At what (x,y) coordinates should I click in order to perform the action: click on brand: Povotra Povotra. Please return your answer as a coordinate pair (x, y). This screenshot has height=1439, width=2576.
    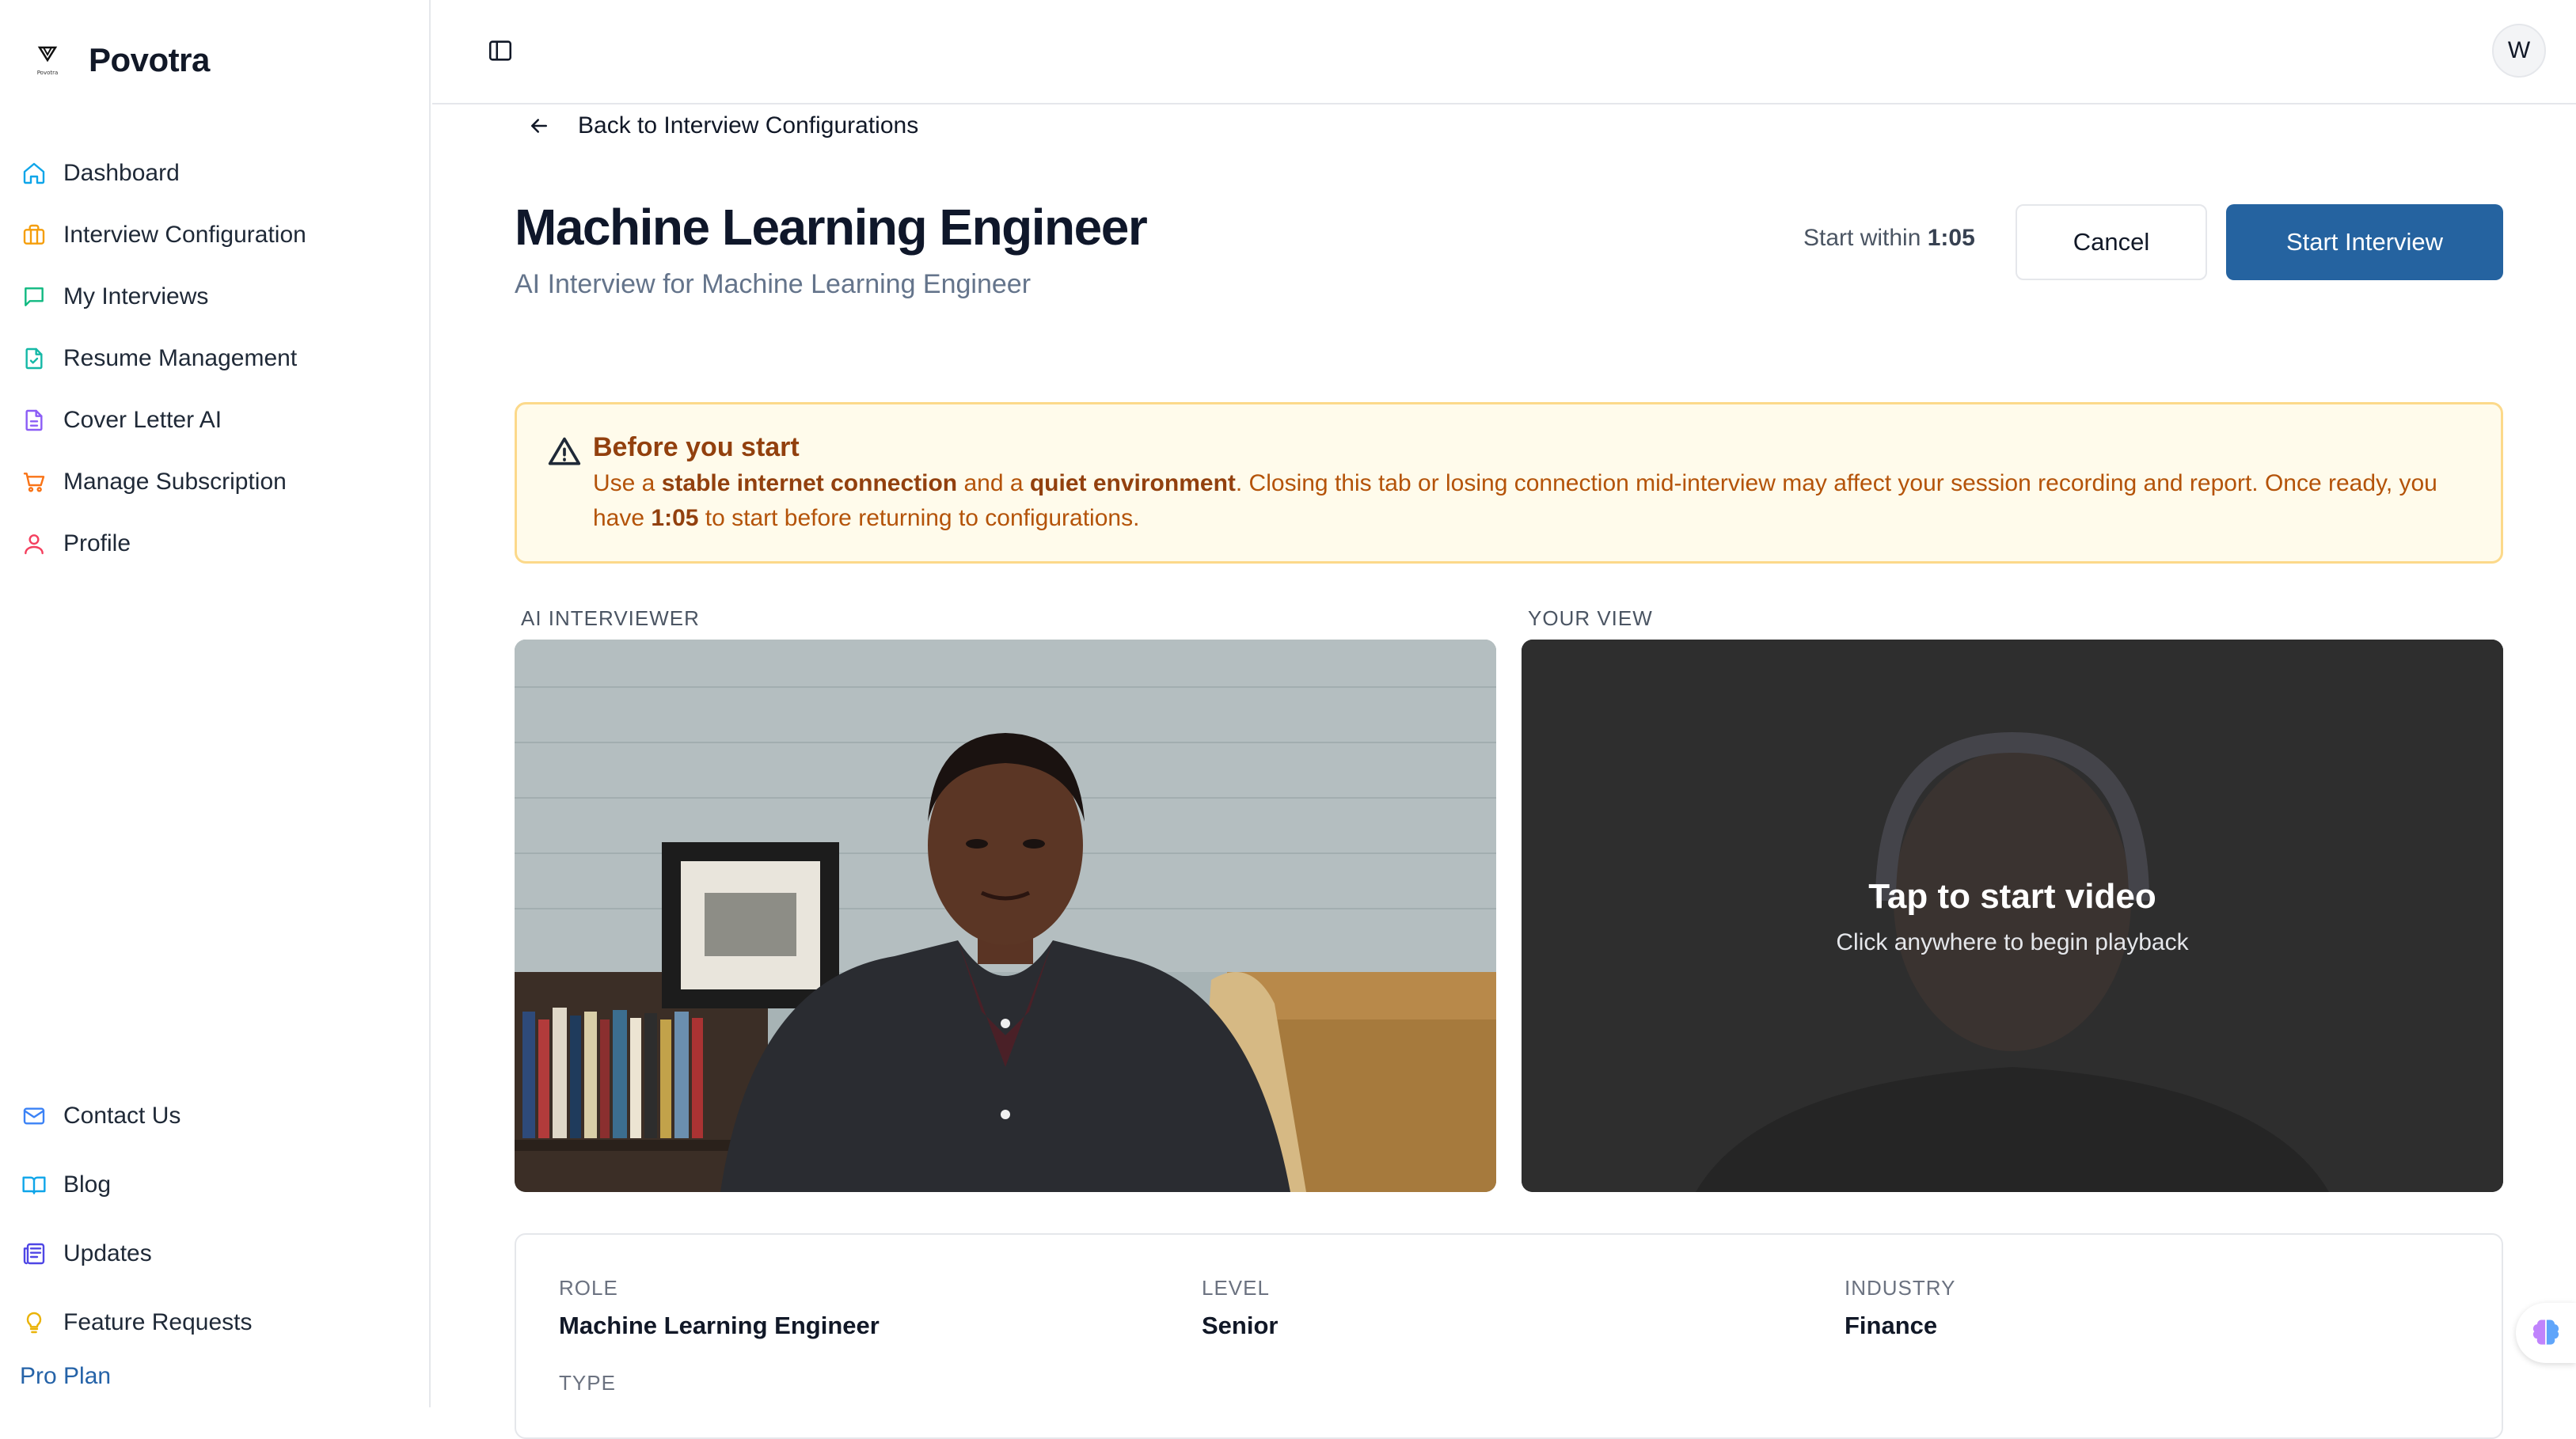
    Looking at the image, I should click on (120, 60).